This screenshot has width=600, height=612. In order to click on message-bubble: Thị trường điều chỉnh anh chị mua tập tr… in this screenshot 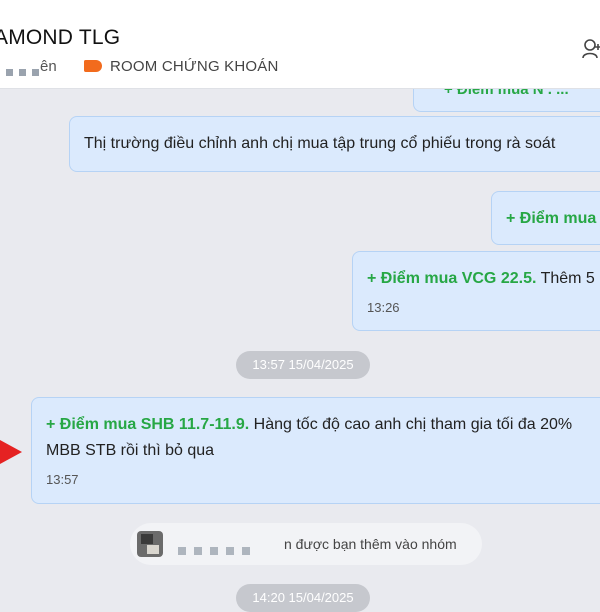, I will do `click(334, 144)`.